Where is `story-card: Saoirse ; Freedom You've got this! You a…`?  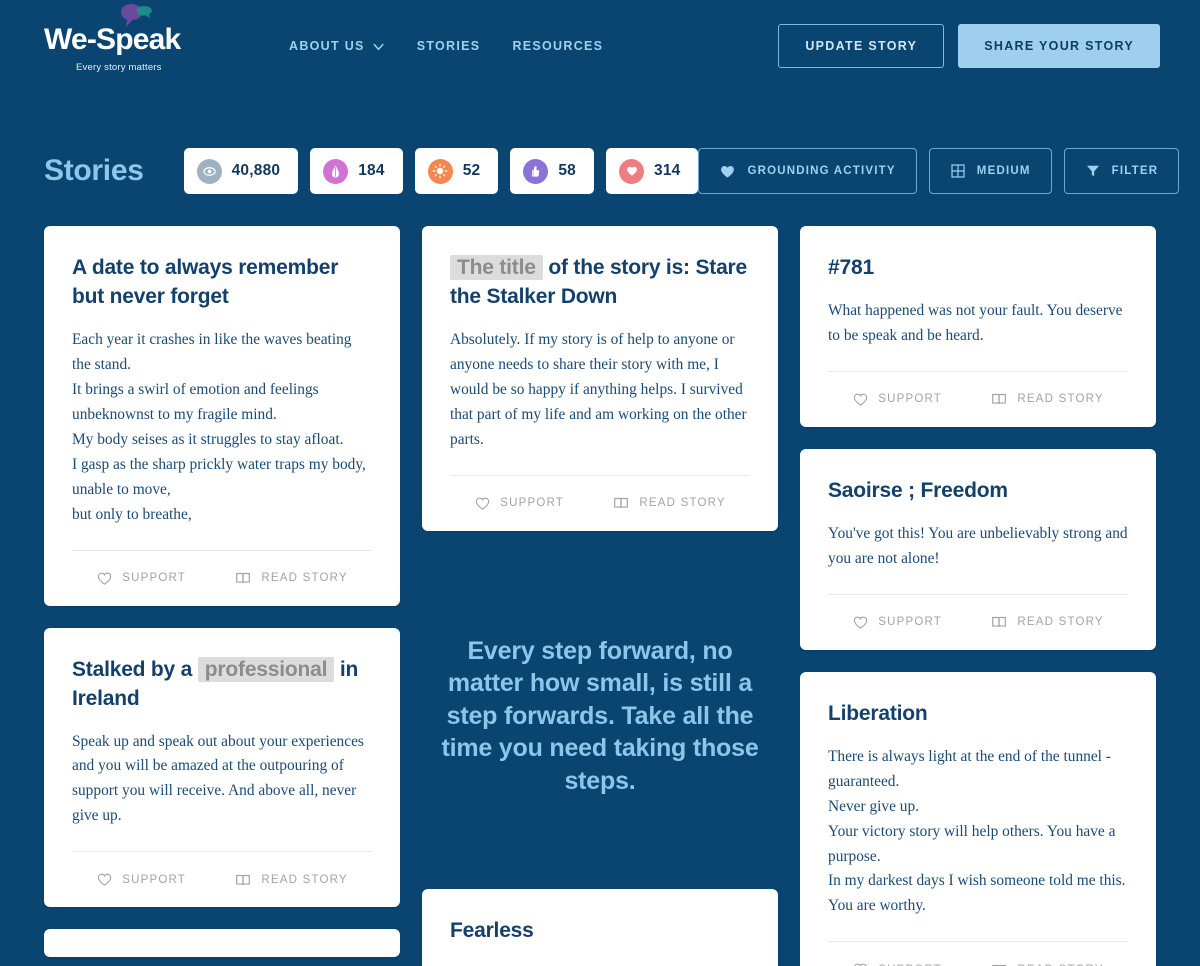
story-card: Saoirse ; Freedom You've got this! You a… is located at coordinates (978, 549).